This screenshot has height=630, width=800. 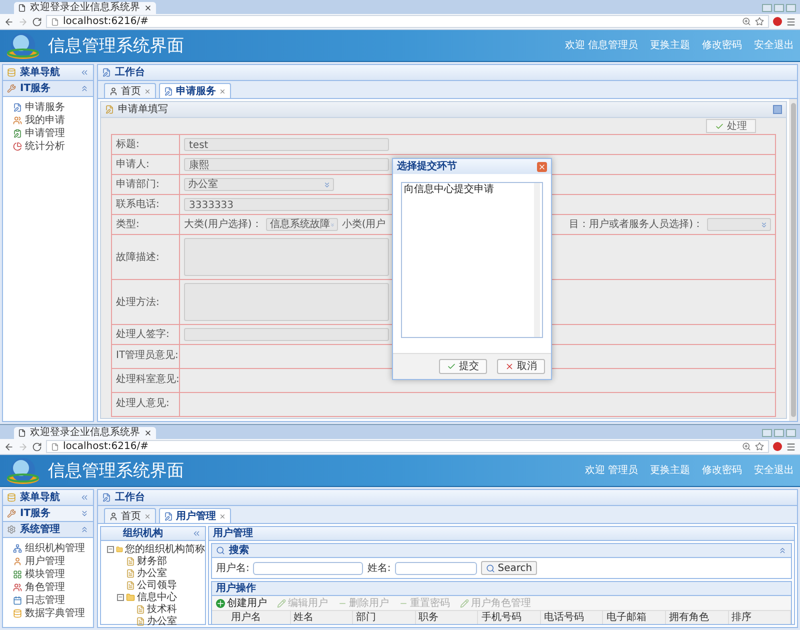 I want to click on menu-item: 用户管理, so click(x=45, y=561).